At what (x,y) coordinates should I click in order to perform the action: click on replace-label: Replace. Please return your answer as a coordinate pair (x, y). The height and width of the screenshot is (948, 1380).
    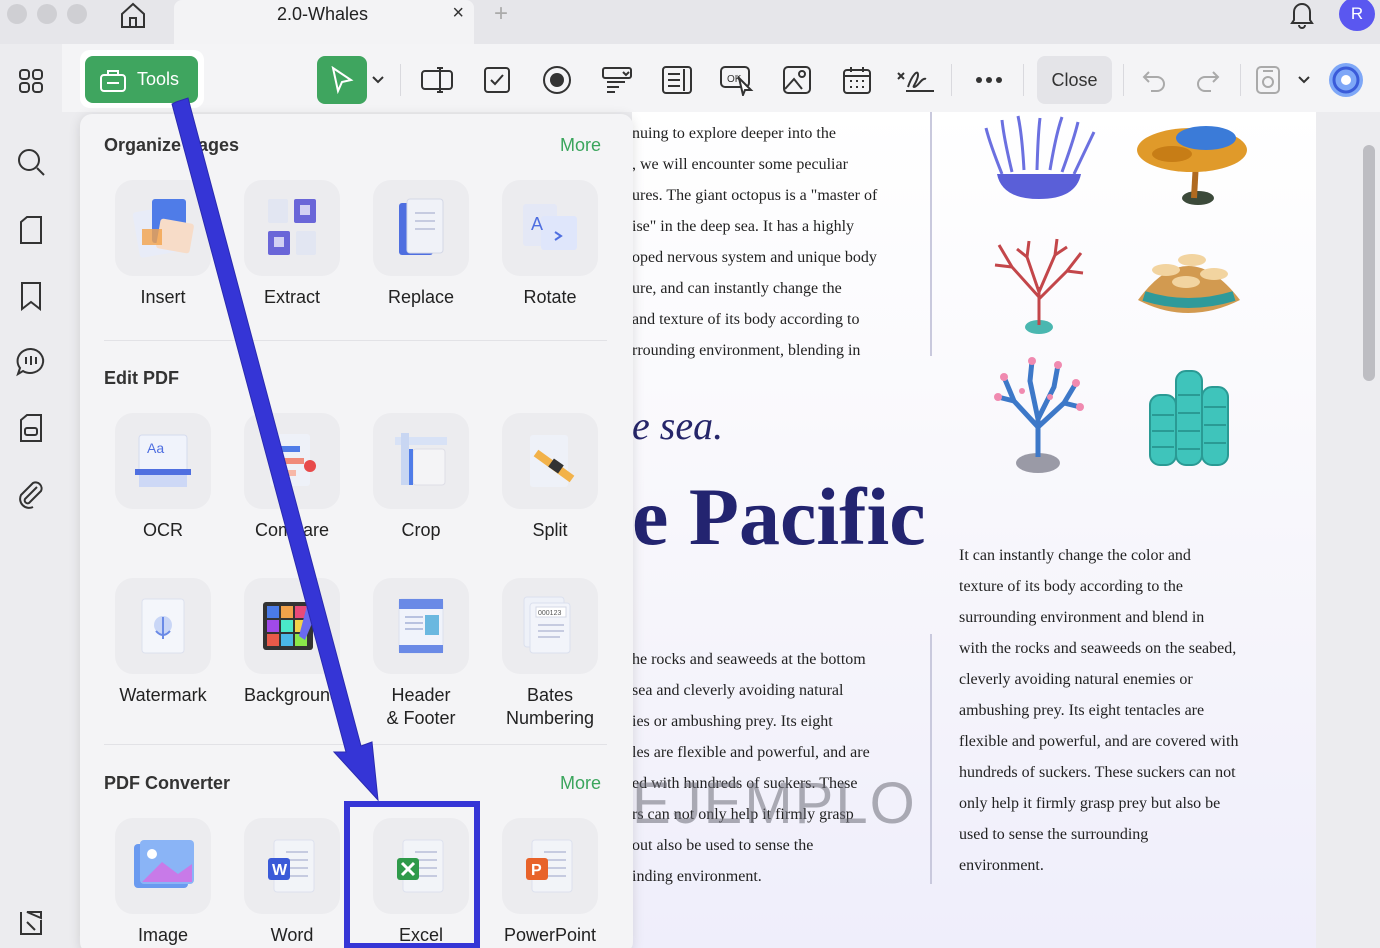
    Looking at the image, I should click on (421, 297).